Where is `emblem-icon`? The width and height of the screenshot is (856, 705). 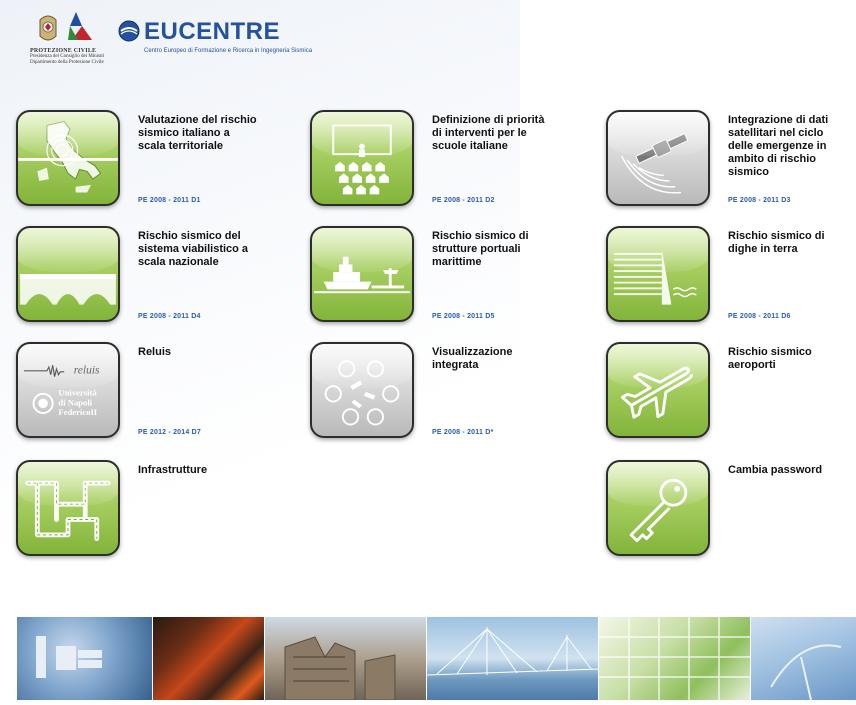
emblem-icon is located at coordinates (65, 26).